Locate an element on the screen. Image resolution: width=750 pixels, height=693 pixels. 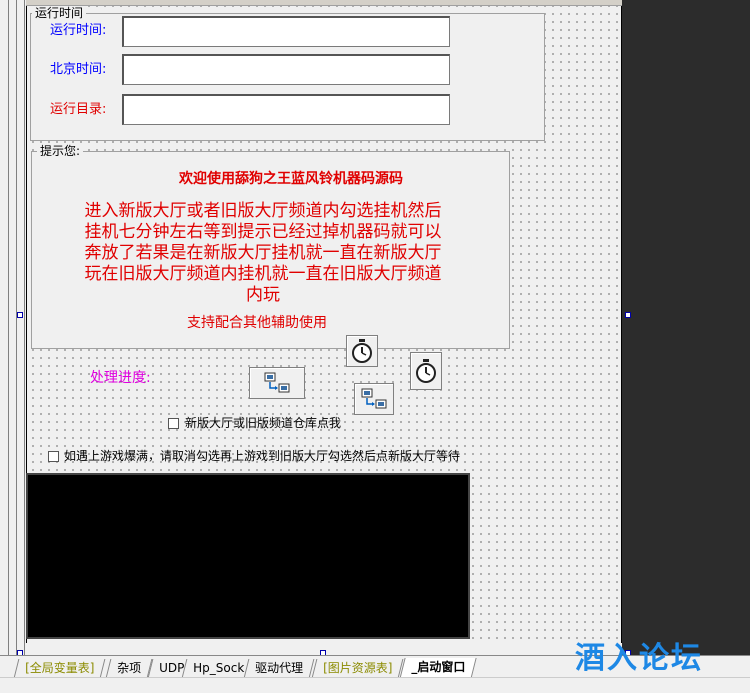
tab-global-vars: [全局变量表] is located at coordinates (59, 668).